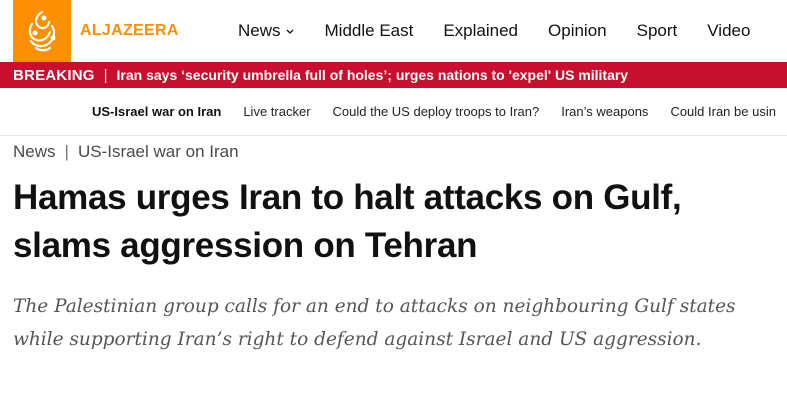  What do you see at coordinates (129, 30) in the screenshot?
I see `logo-wordmark: ALJAZEERA` at bounding box center [129, 30].